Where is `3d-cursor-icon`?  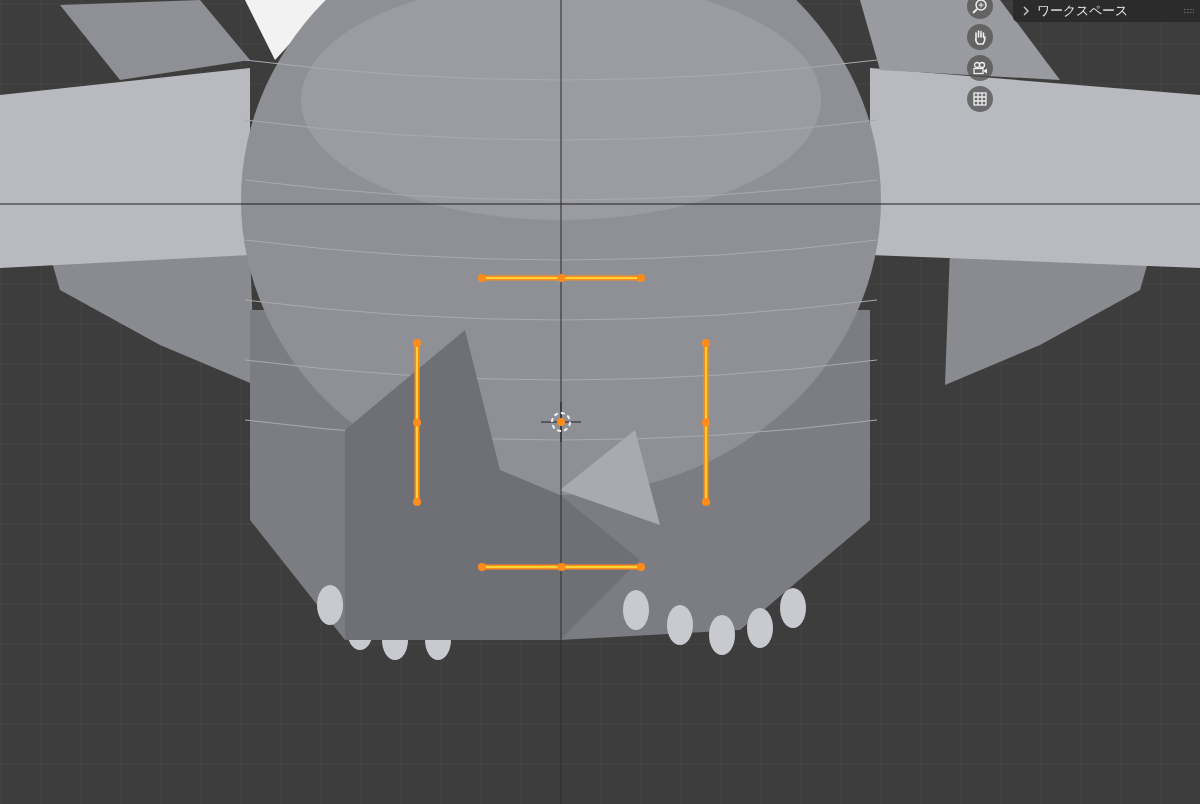 3d-cursor-icon is located at coordinates (561, 422).